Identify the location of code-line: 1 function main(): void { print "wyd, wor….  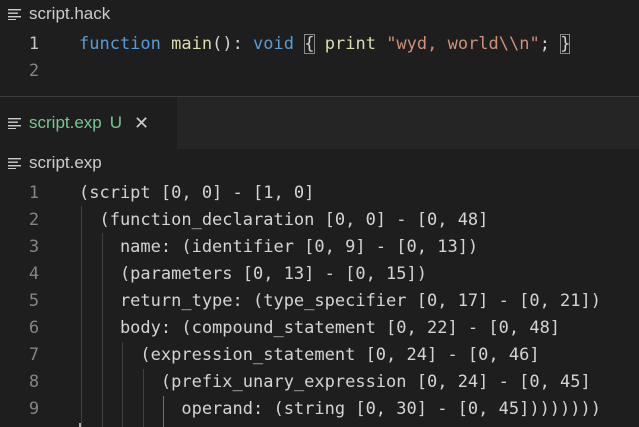
(319, 43).